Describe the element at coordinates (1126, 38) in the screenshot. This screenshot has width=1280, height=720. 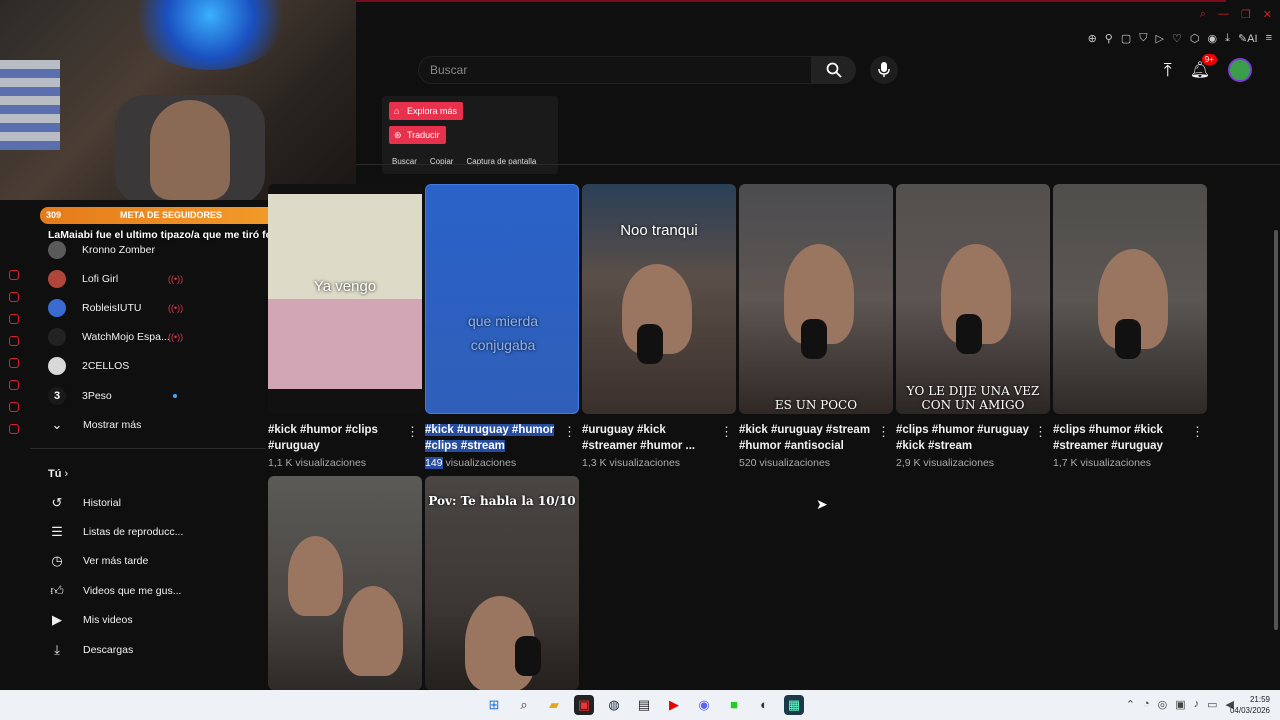
I see `crop-icon: ▢` at that location.